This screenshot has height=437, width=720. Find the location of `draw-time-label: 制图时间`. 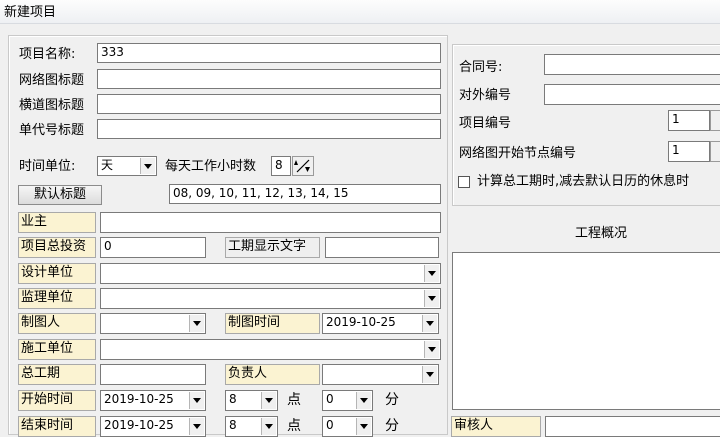

draw-time-label: 制图时间 is located at coordinates (272, 323).